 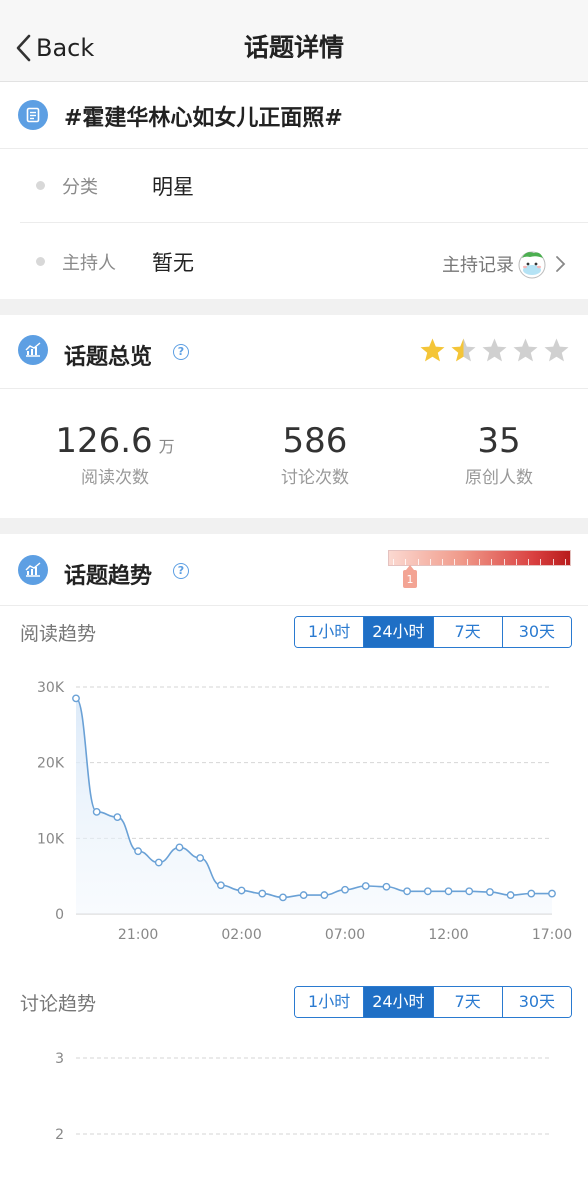 I want to click on y-tick-label: 2, so click(x=59, y=1135).